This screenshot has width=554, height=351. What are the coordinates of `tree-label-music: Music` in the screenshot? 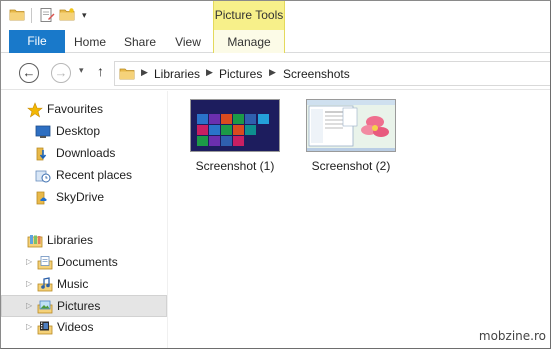 It's located at (73, 284).